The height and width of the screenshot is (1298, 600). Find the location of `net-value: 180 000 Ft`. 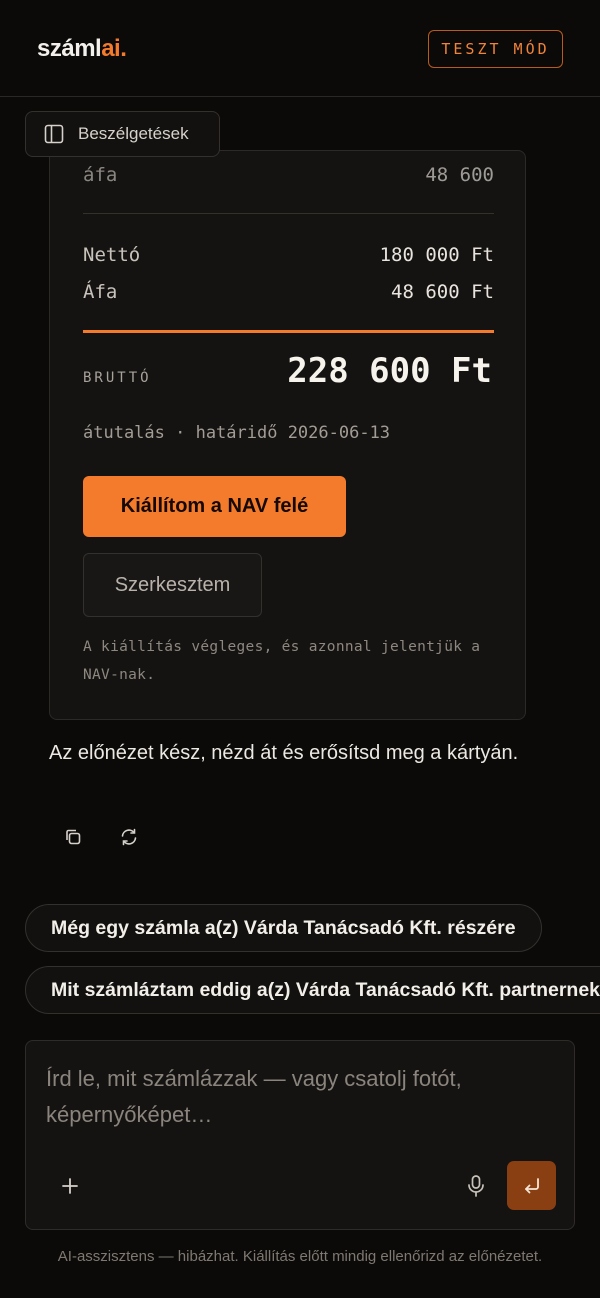

net-value: 180 000 Ft is located at coordinates (436, 255).